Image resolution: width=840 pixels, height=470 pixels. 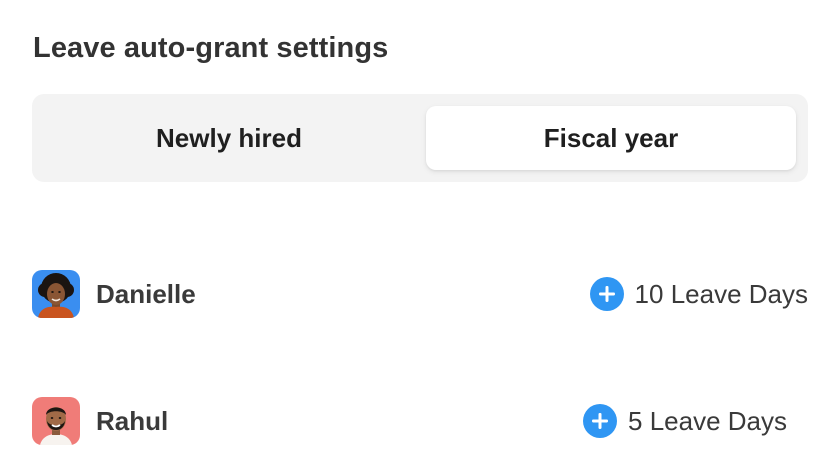 What do you see at coordinates (211, 48) in the screenshot?
I see `page-title: Leave auto-grant settings` at bounding box center [211, 48].